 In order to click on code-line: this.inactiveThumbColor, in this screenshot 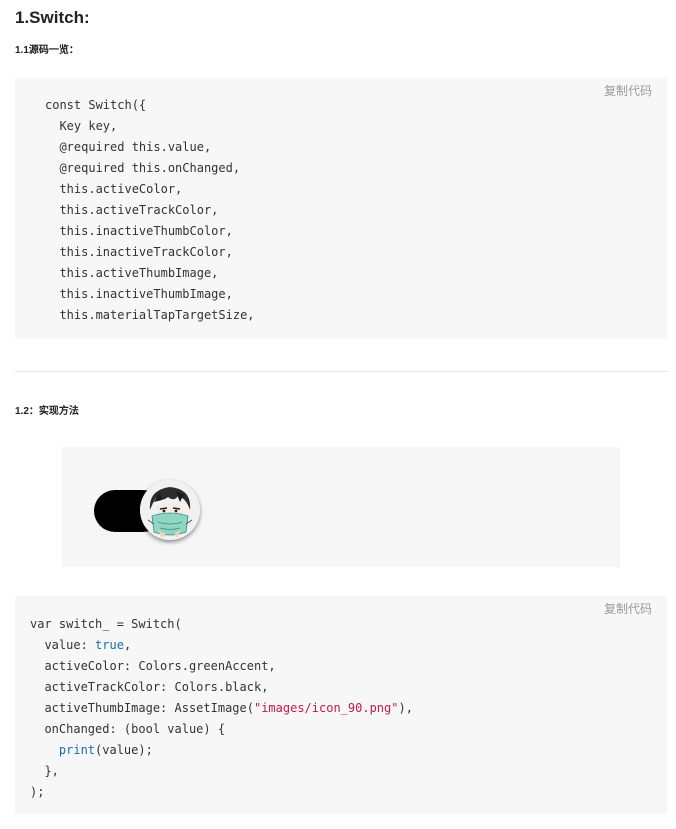, I will do `click(139, 231)`.